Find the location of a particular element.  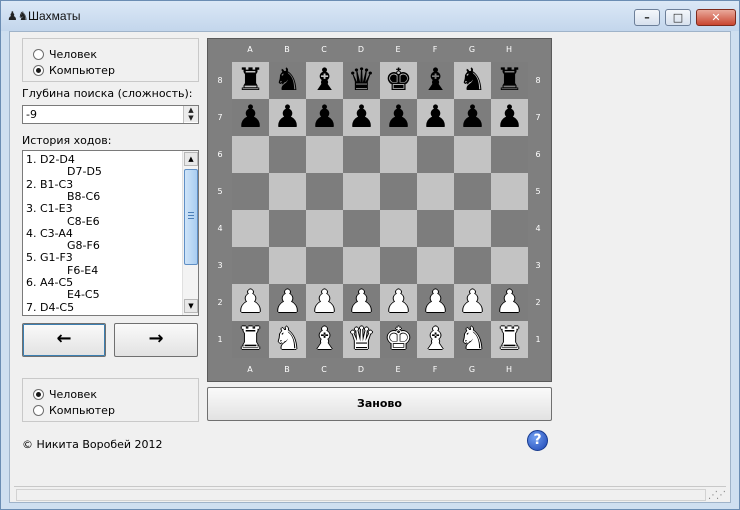

board-square-d7: ♟ is located at coordinates (361, 117).